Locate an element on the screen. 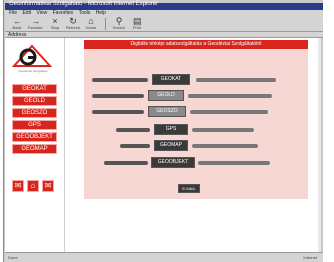 This screenshot has height=262, width=334. home-button: ⌂ Home is located at coordinates (91, 24).